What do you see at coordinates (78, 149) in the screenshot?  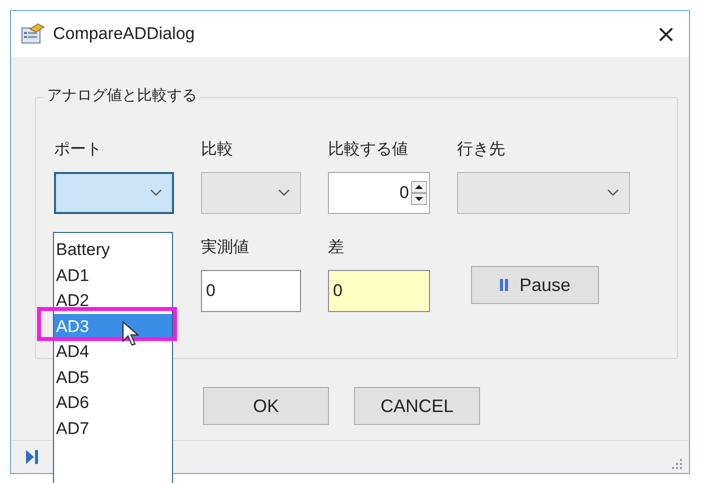 I see `field-label: ポート` at bounding box center [78, 149].